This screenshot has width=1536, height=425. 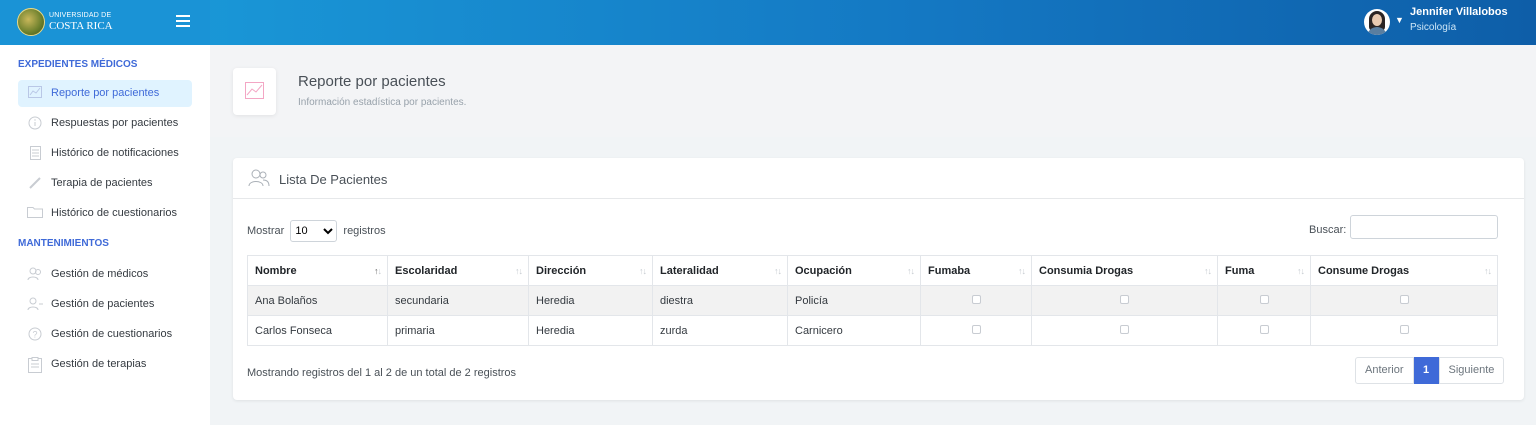 What do you see at coordinates (317, 270) in the screenshot?
I see `column-header-nombre: Nombre ↑↓` at bounding box center [317, 270].